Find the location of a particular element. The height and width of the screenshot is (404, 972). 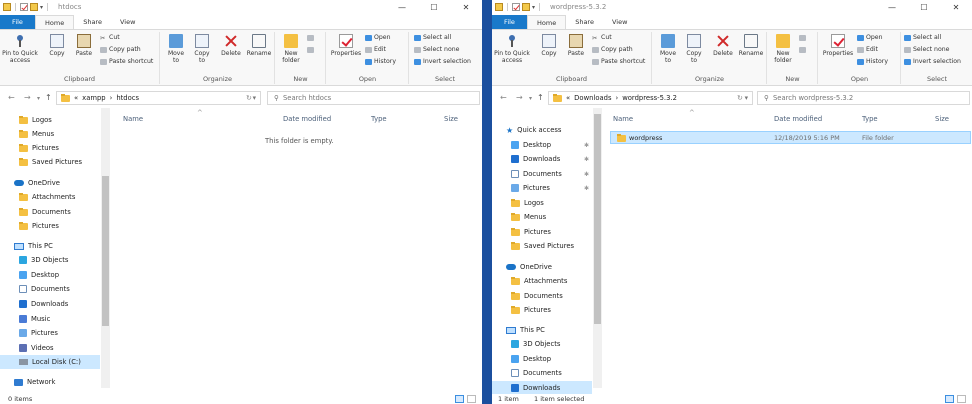

copy-to-button: Copy to is located at coordinates (694, 49).